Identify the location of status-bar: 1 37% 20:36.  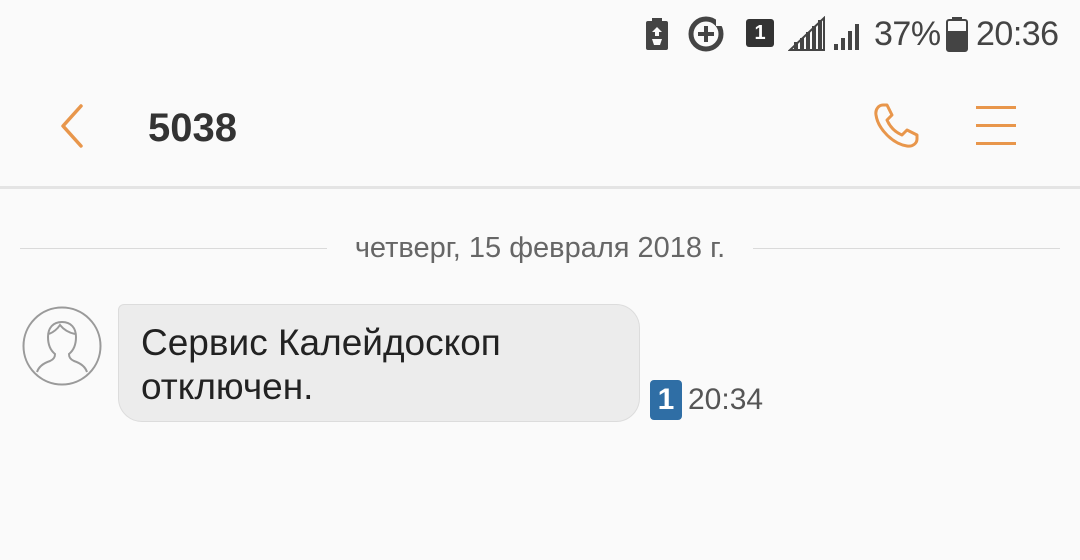
(540, 35).